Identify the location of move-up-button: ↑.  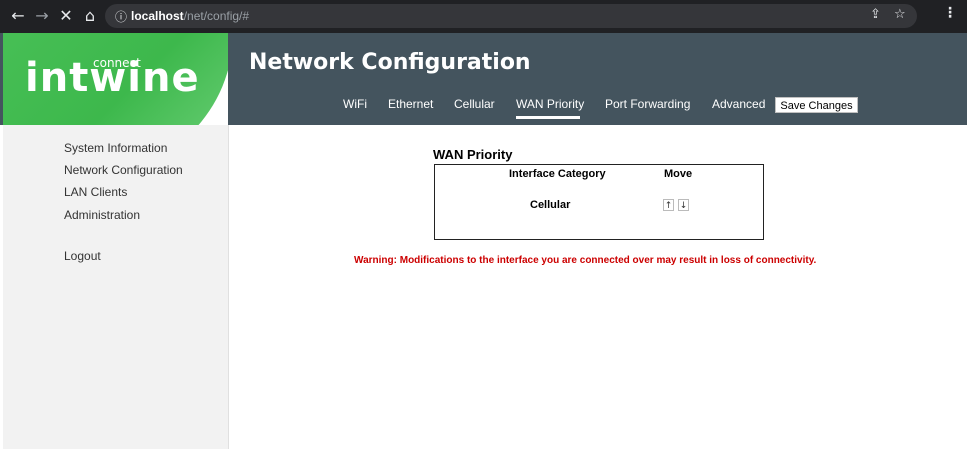
(668, 205).